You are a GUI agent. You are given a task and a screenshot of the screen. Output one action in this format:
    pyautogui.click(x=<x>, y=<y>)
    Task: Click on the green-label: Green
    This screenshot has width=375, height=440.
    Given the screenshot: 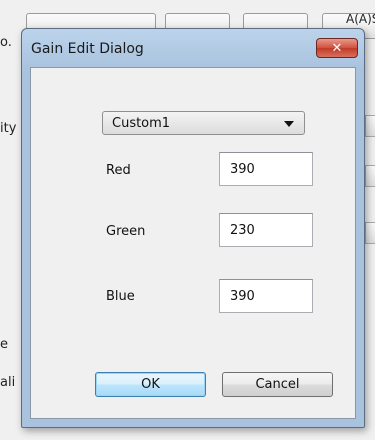 What is the action you would take?
    pyautogui.click(x=126, y=231)
    